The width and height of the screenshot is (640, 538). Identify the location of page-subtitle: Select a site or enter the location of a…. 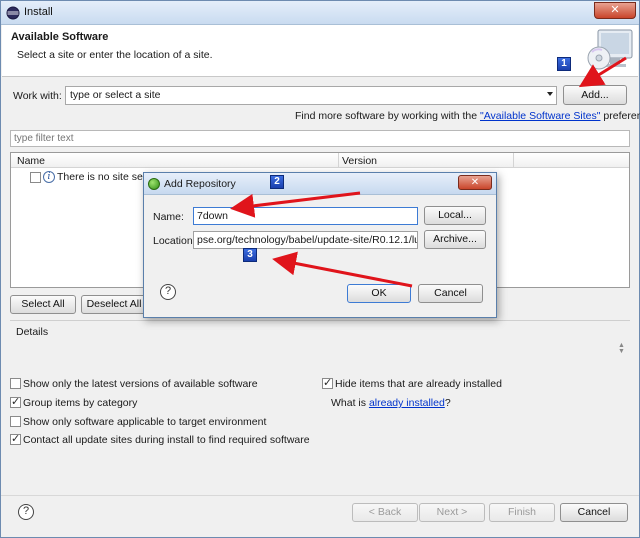
(115, 55).